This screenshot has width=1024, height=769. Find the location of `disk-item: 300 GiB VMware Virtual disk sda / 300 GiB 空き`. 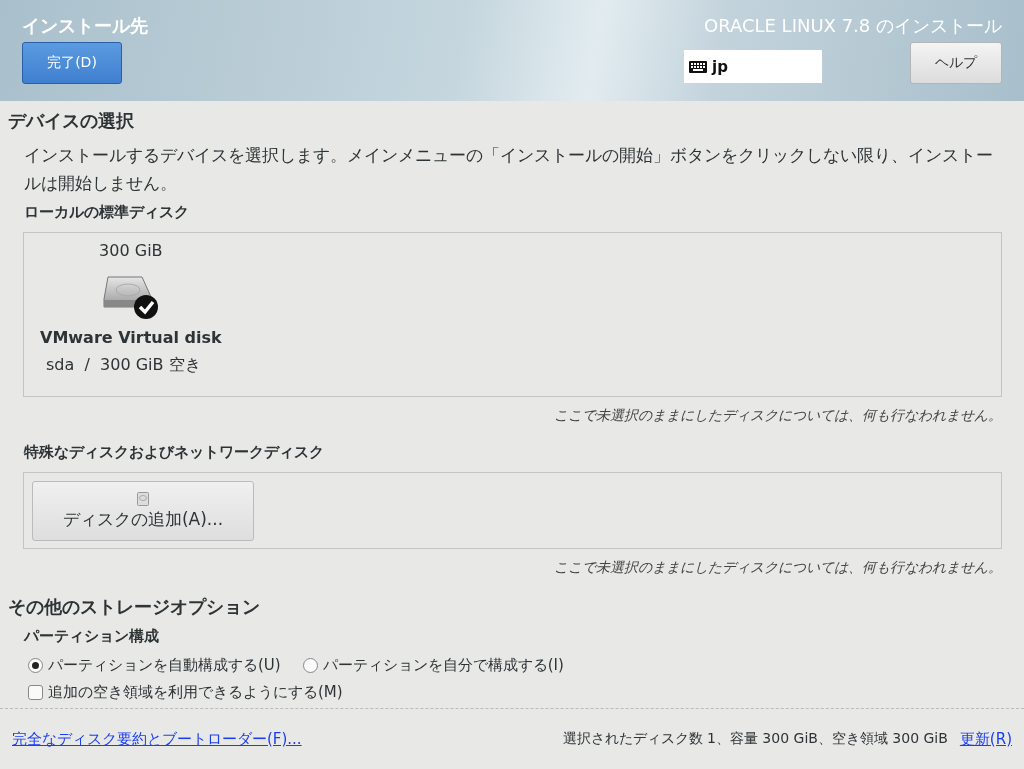

disk-item: 300 GiB VMware Virtual disk sda / 300 GiB 空き is located at coordinates (131, 314).